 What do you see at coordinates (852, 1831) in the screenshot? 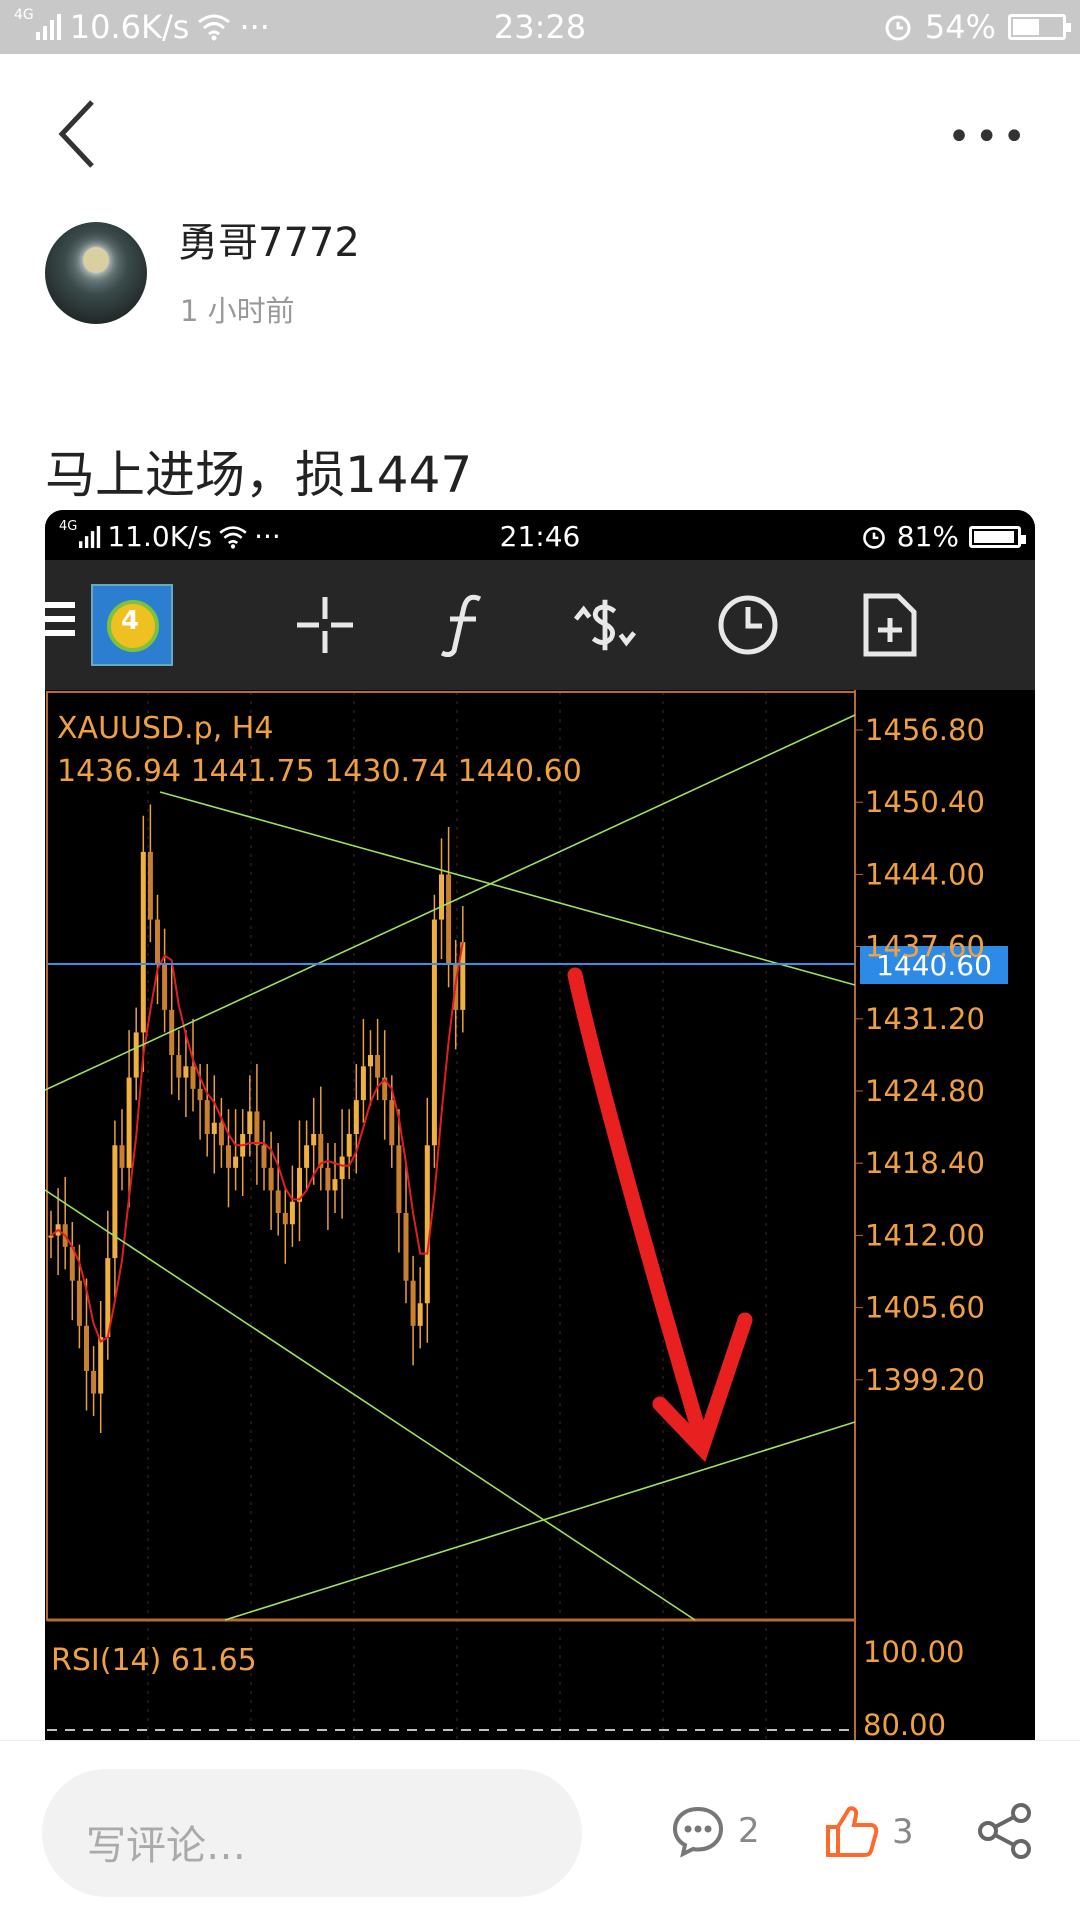
I see `thumbs-up-icon` at bounding box center [852, 1831].